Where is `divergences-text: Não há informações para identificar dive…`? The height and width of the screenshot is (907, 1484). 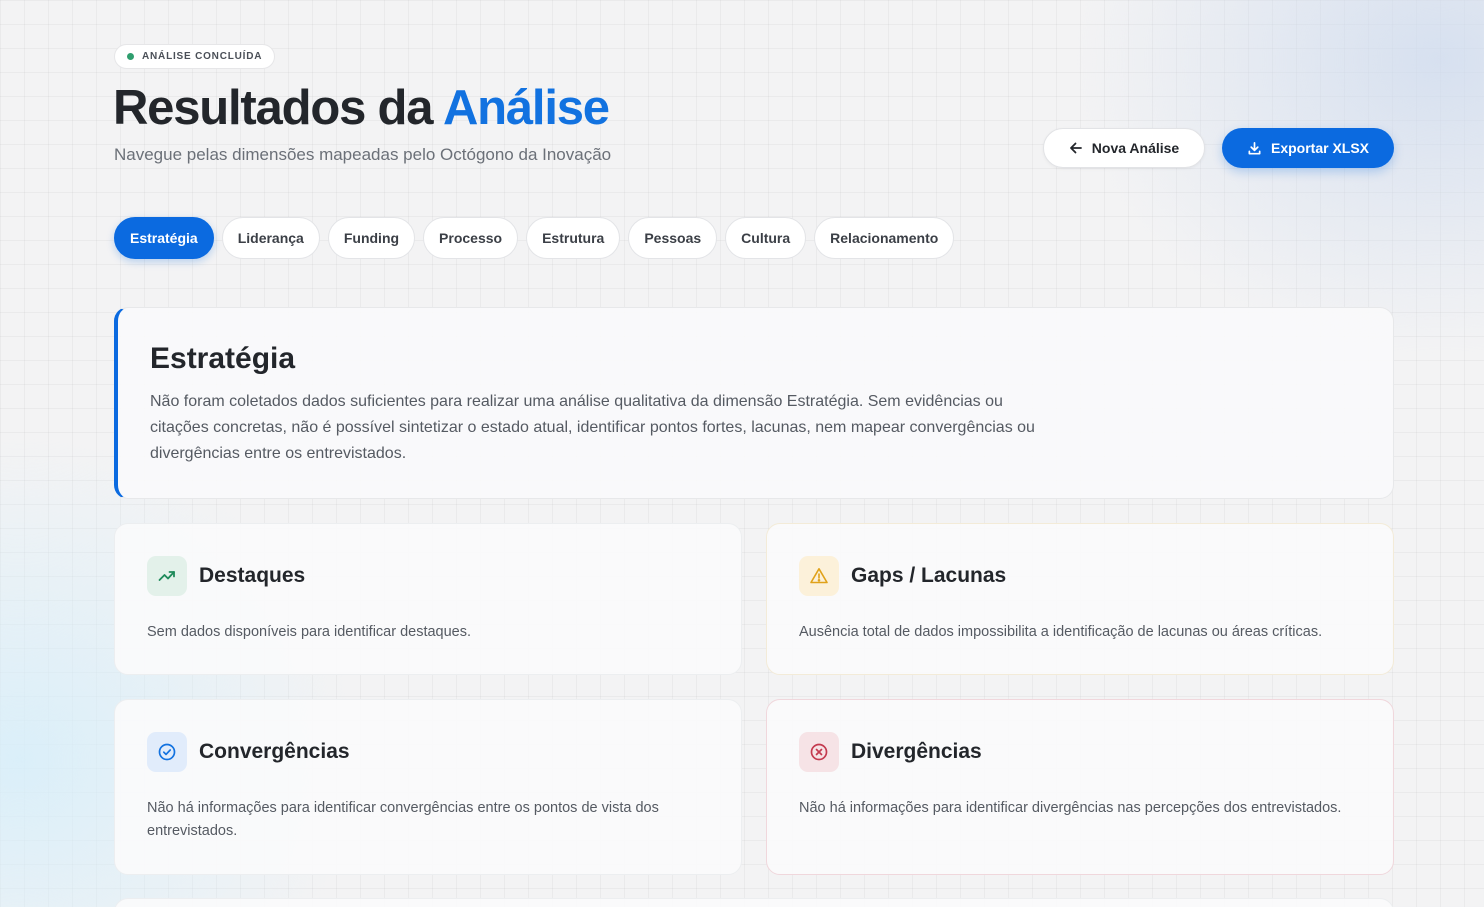
divergences-text: Não há informações para identificar dive… is located at coordinates (1070, 808).